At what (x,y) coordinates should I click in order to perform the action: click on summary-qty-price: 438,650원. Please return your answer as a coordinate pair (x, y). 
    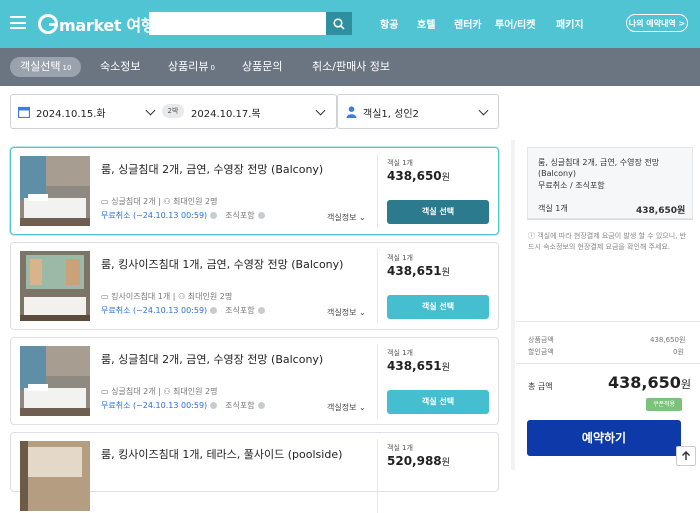
    Looking at the image, I should click on (661, 211).